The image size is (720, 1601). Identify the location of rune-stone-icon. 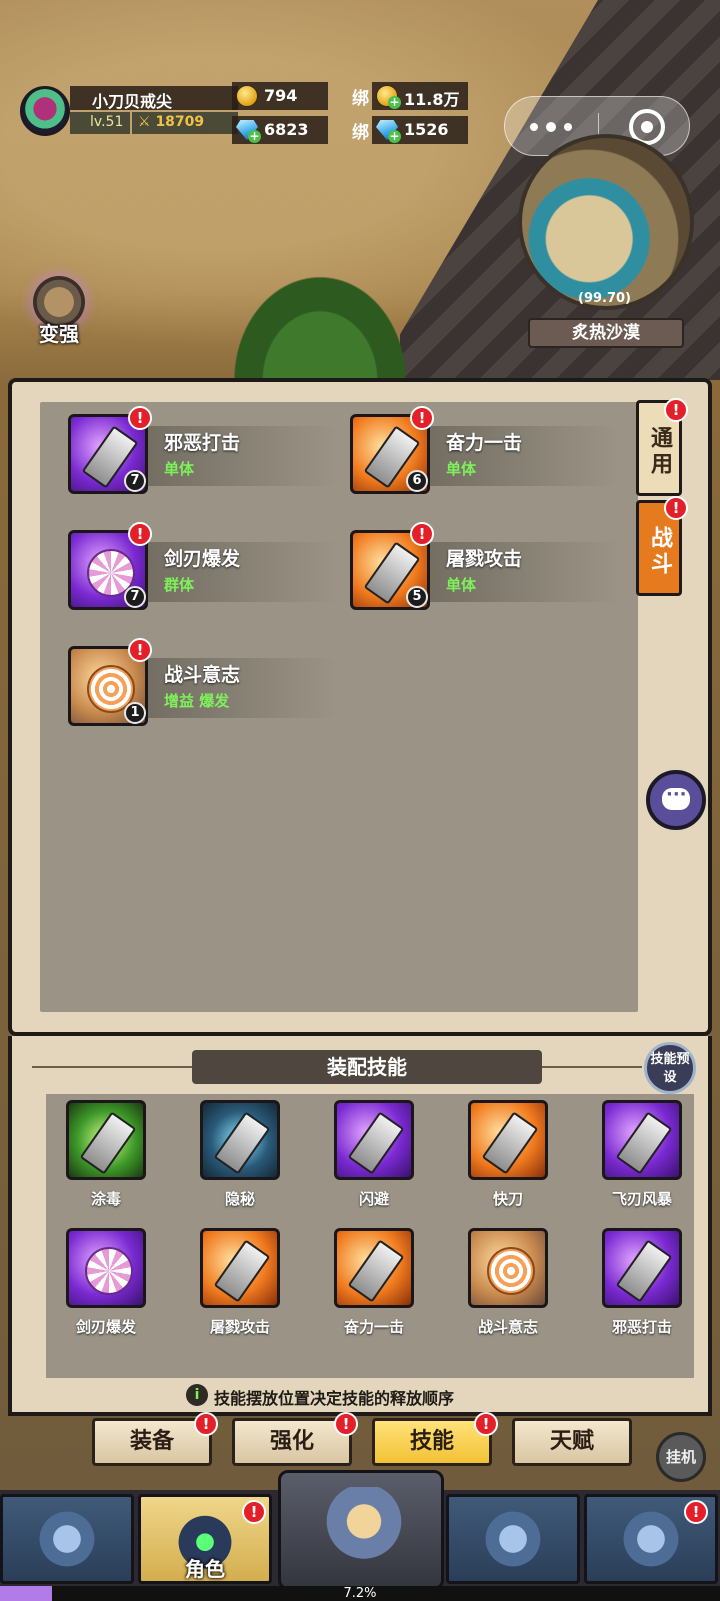
(67, 1539).